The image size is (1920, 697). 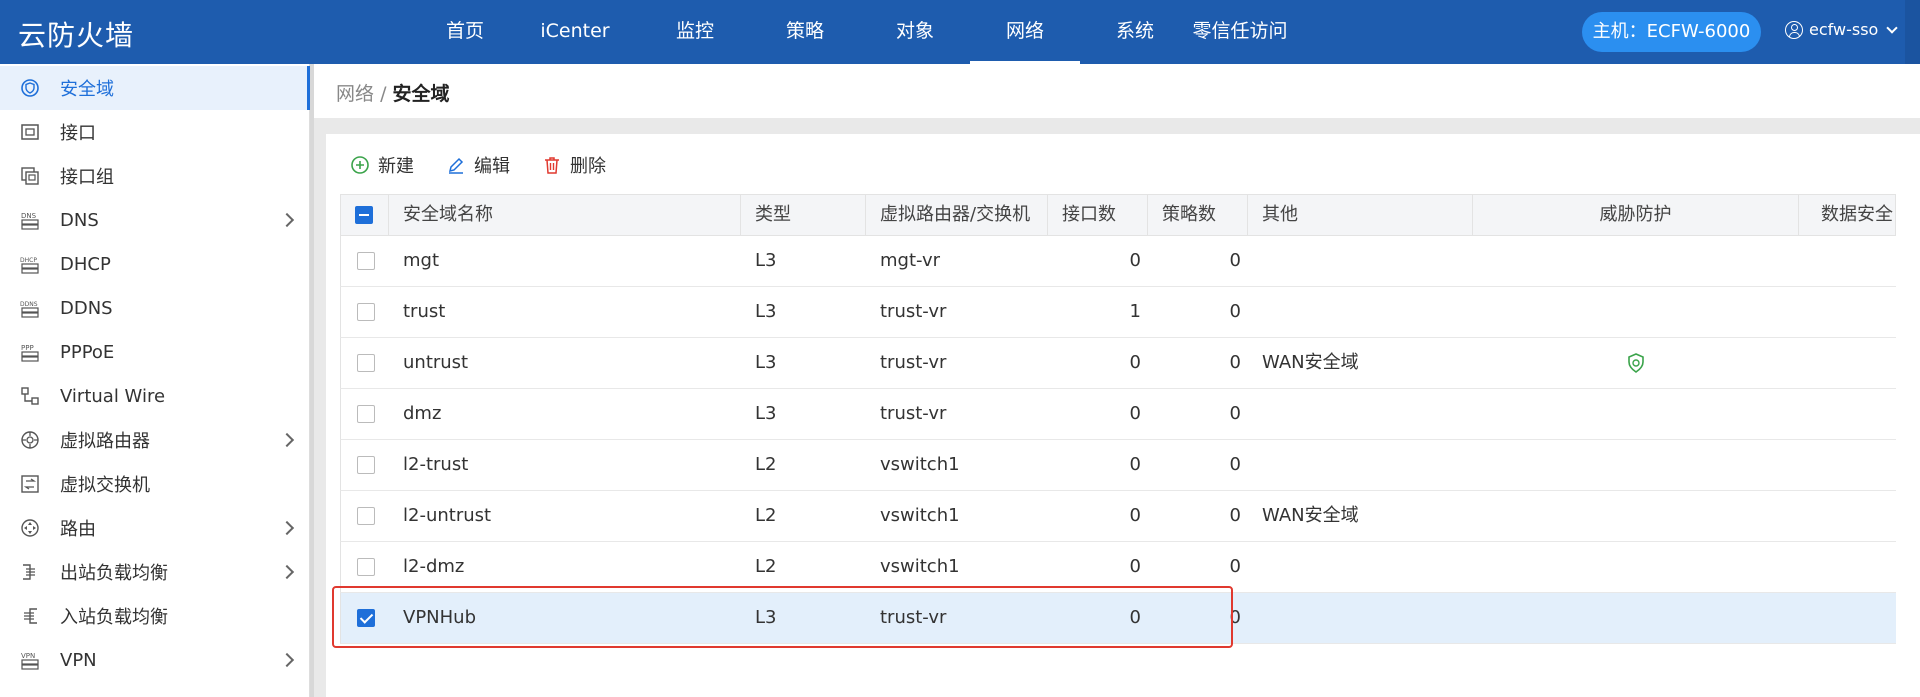 What do you see at coordinates (1118, 618) in the screenshot?
I see `table-row: VPNHub L3 trust-vr 0 0` at bounding box center [1118, 618].